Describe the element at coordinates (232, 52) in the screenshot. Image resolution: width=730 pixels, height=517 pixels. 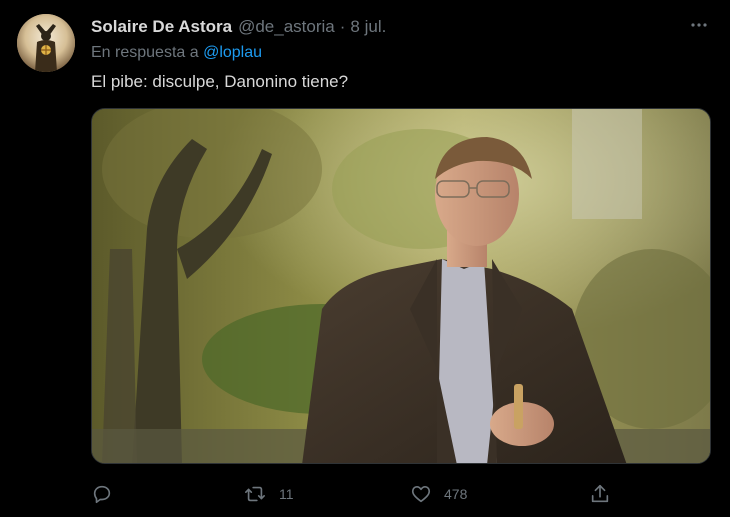
I see `reply-mention-link: @loplau` at that location.